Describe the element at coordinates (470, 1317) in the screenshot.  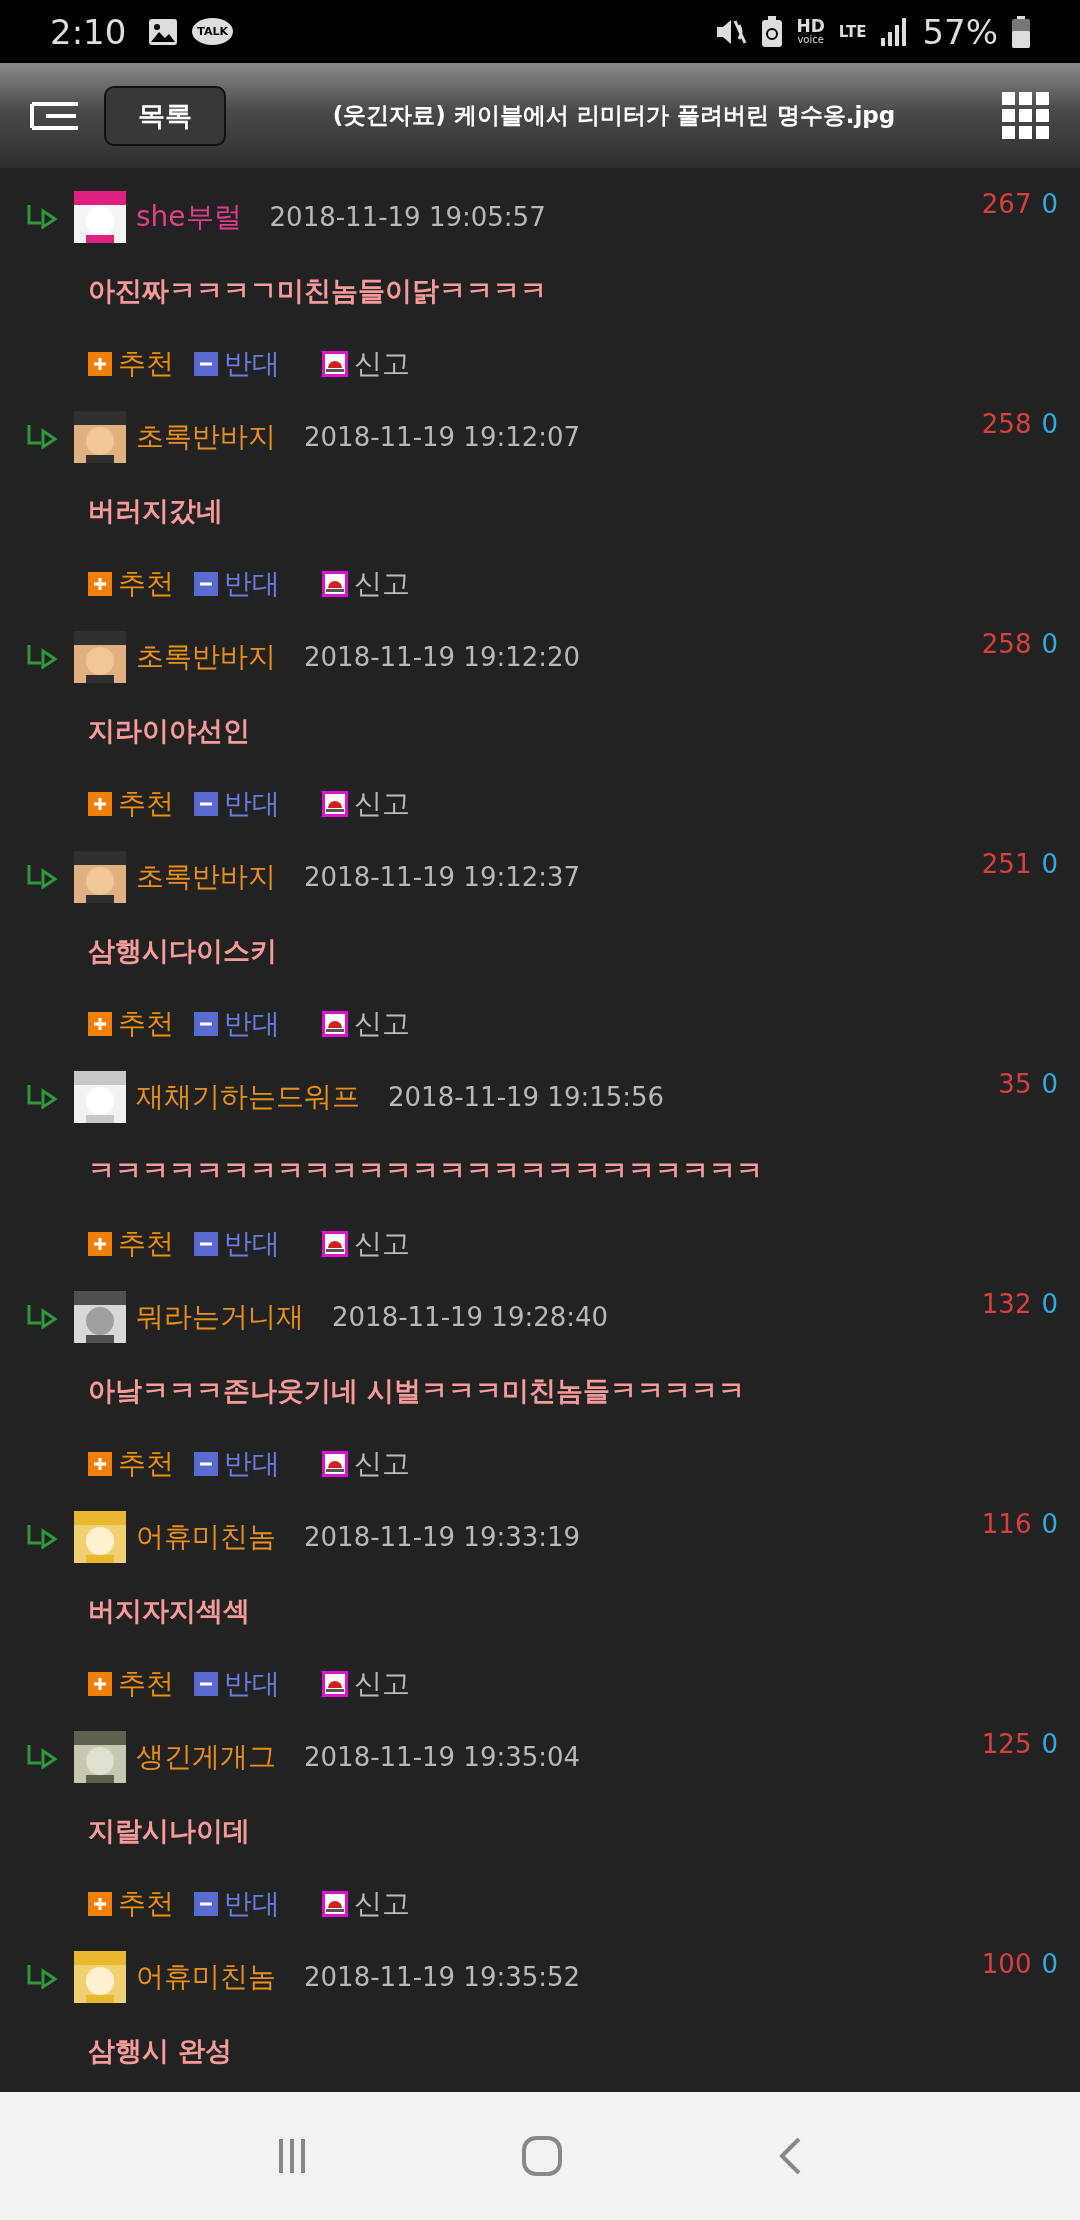
I see `comment-date: 2018-11-19 19:28:40` at that location.